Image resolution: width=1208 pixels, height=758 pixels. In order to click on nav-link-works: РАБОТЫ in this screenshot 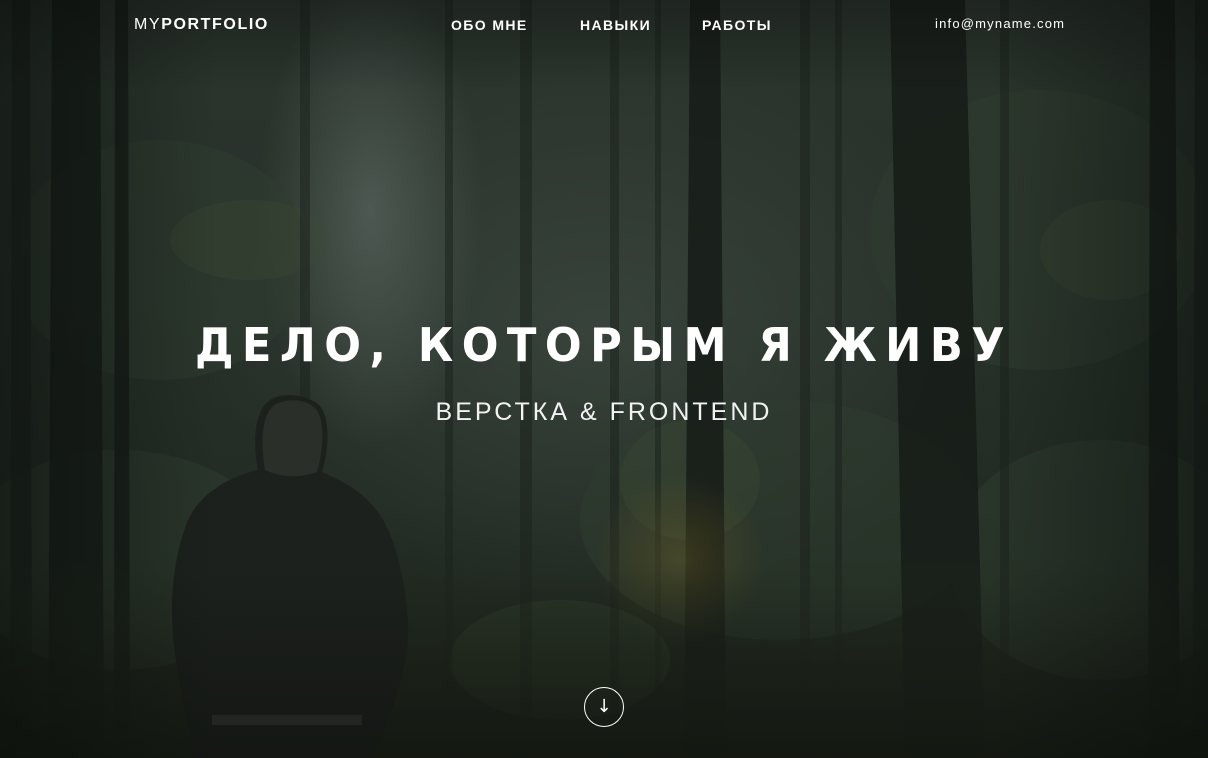, I will do `click(737, 25)`.